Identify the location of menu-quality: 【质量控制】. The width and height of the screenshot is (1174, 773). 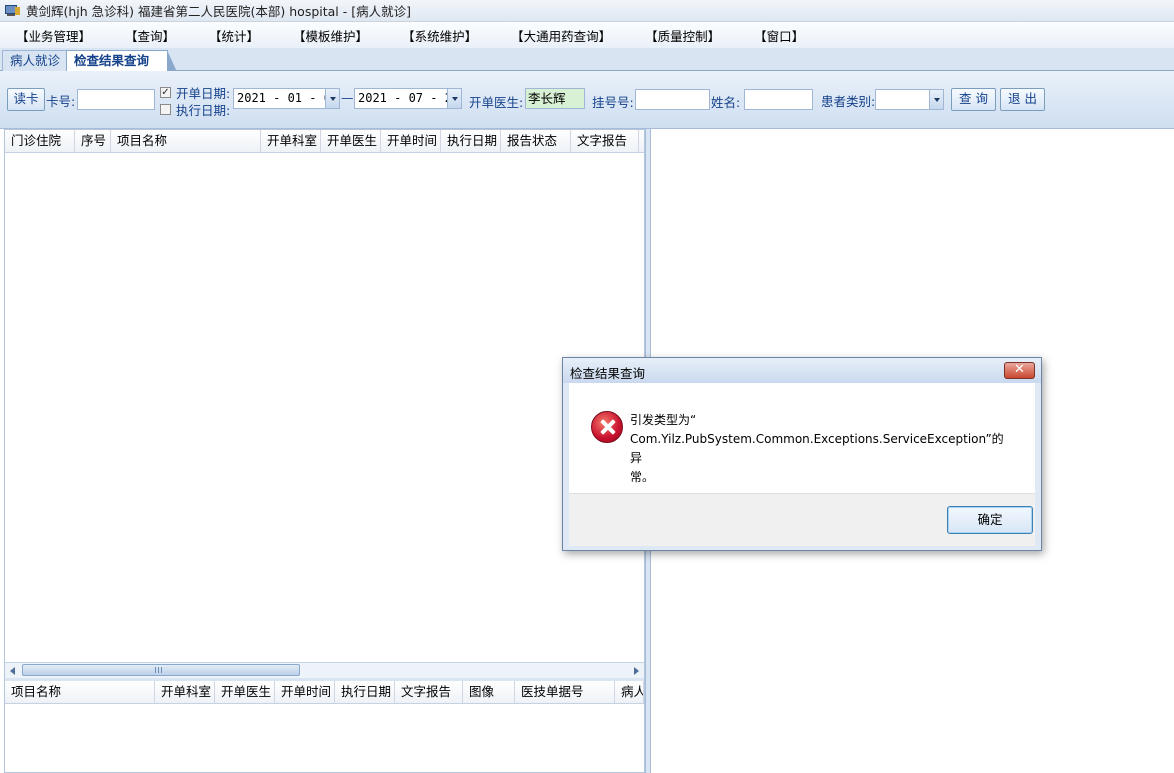
(682, 35).